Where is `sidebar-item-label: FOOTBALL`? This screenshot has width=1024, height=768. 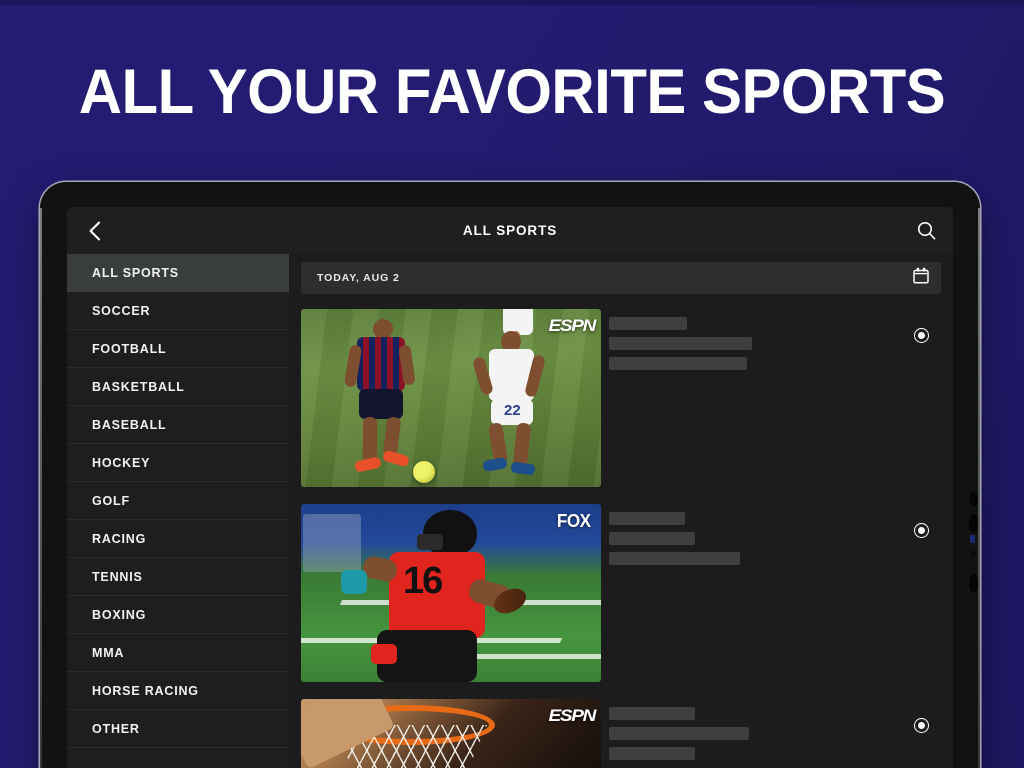
sidebar-item-label: FOOTBALL is located at coordinates (129, 348).